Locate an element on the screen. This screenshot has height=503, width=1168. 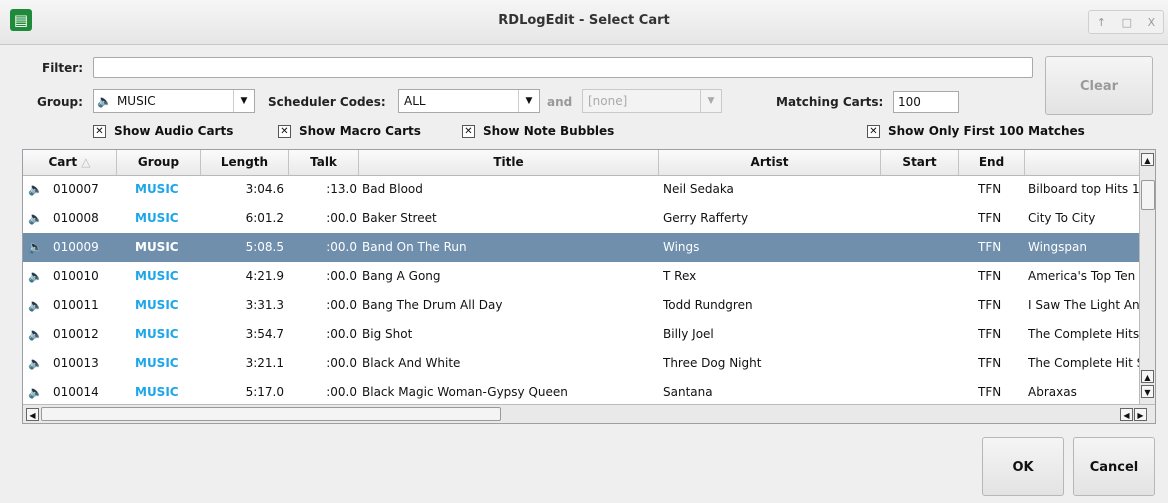
filter-input is located at coordinates (563, 67).